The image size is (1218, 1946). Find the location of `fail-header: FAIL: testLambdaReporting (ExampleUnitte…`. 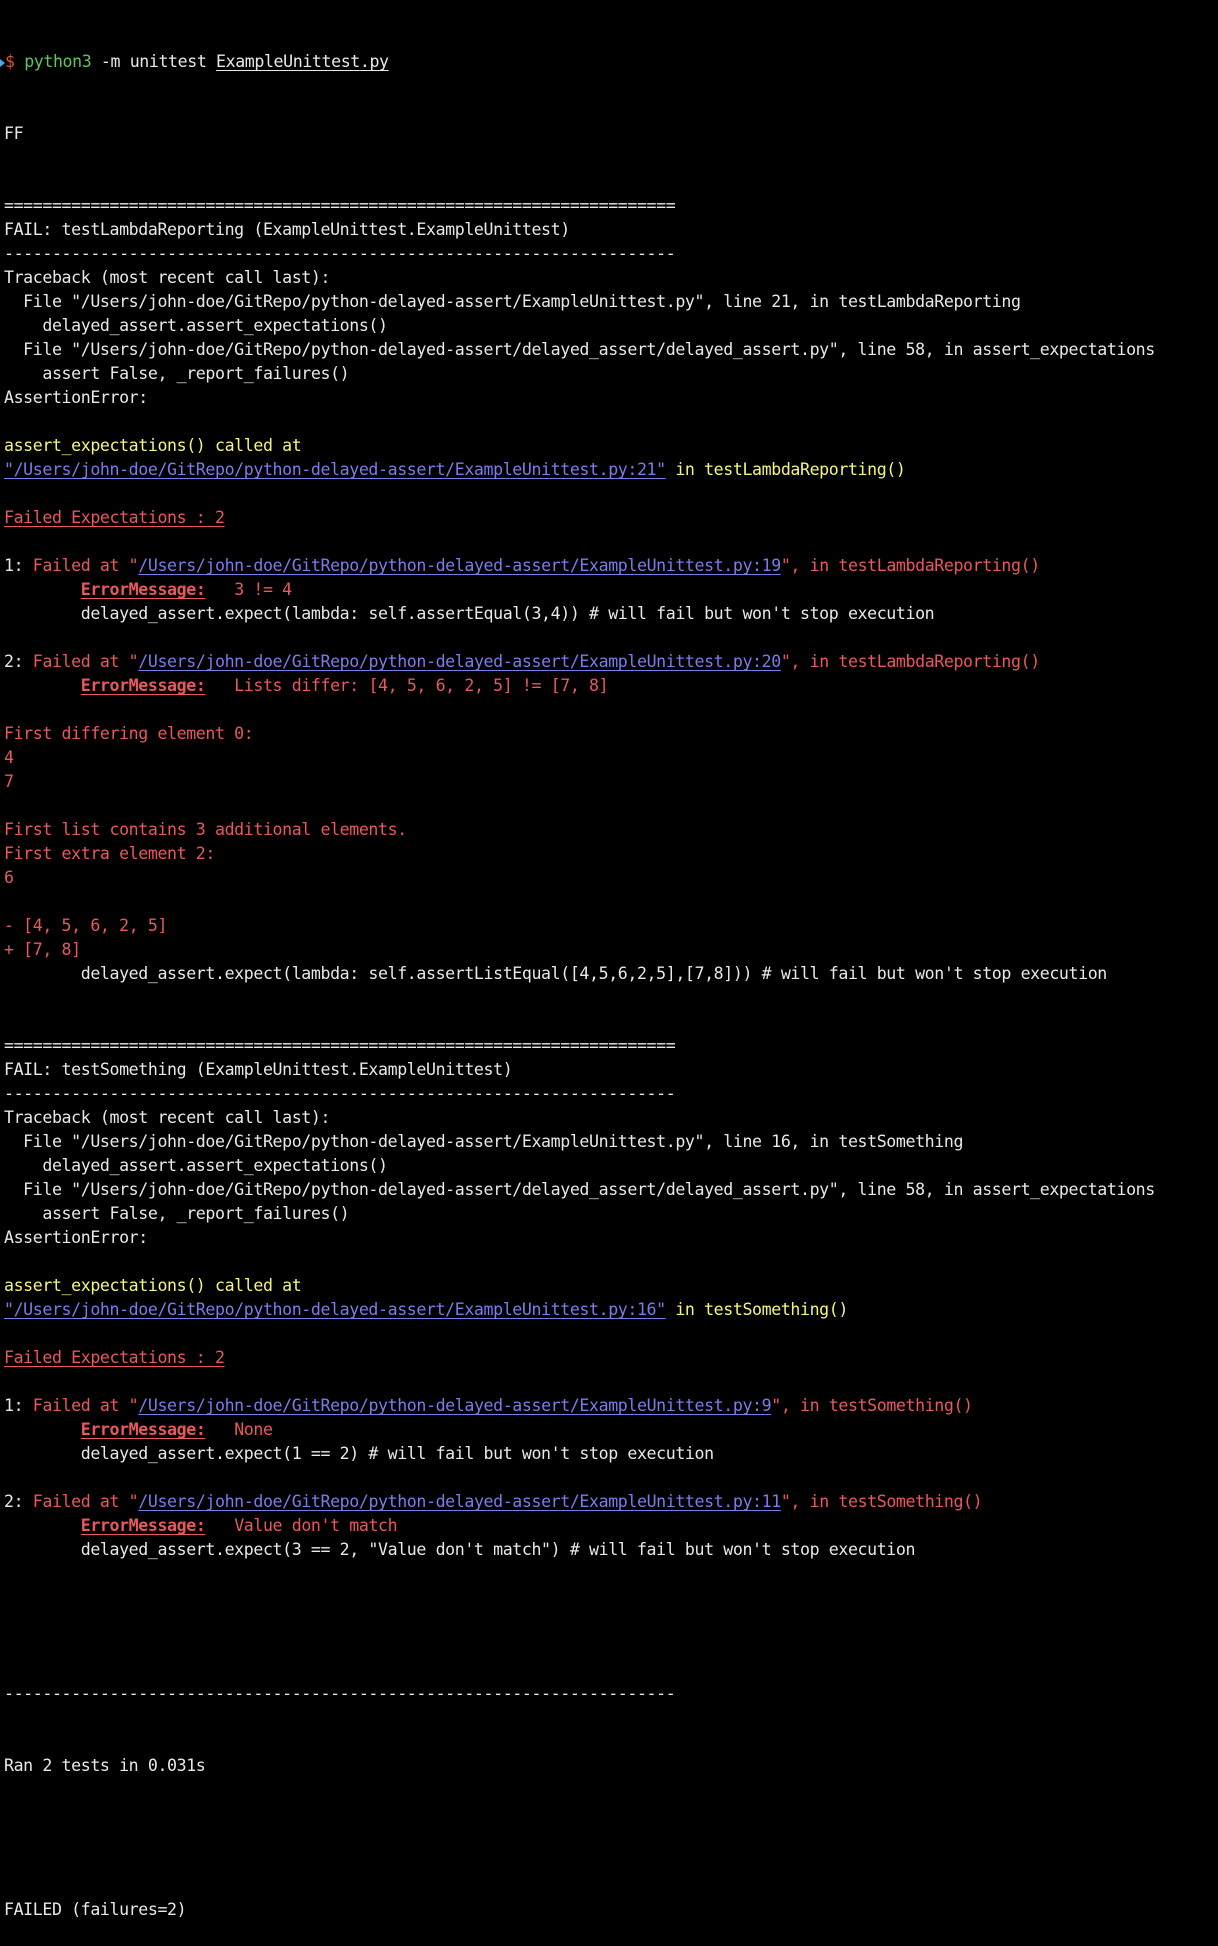

fail-header: FAIL: testLambdaReporting (ExampleUnitte… is located at coordinates (287, 229).